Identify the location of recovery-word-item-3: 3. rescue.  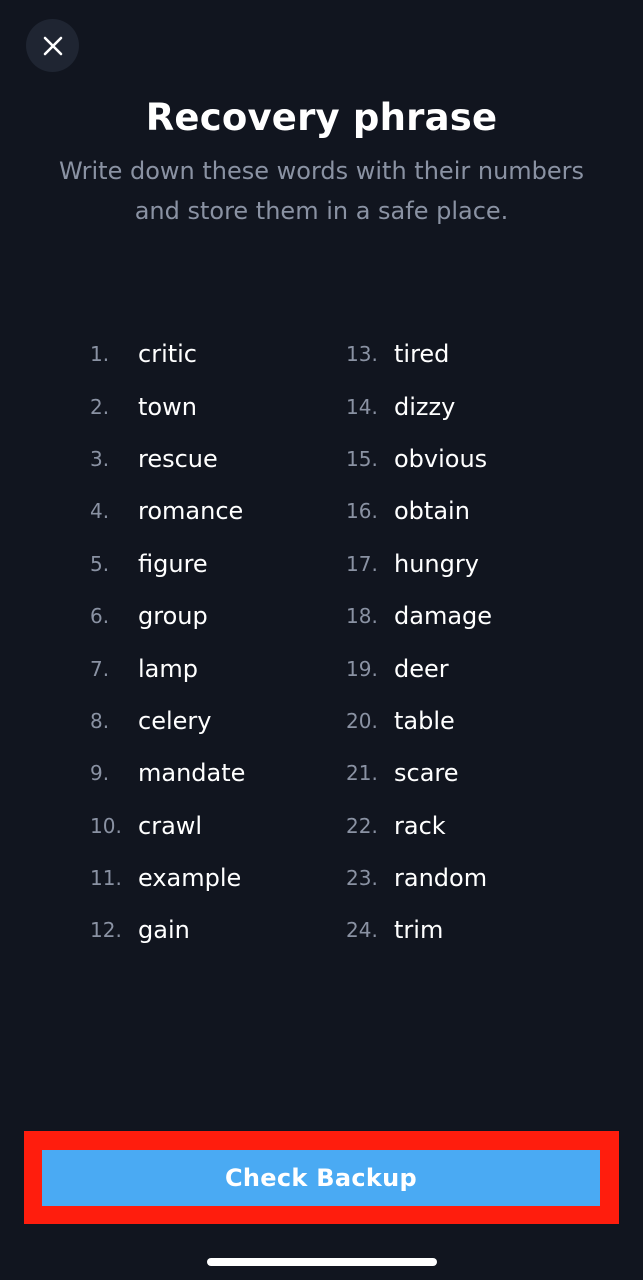
(218, 459).